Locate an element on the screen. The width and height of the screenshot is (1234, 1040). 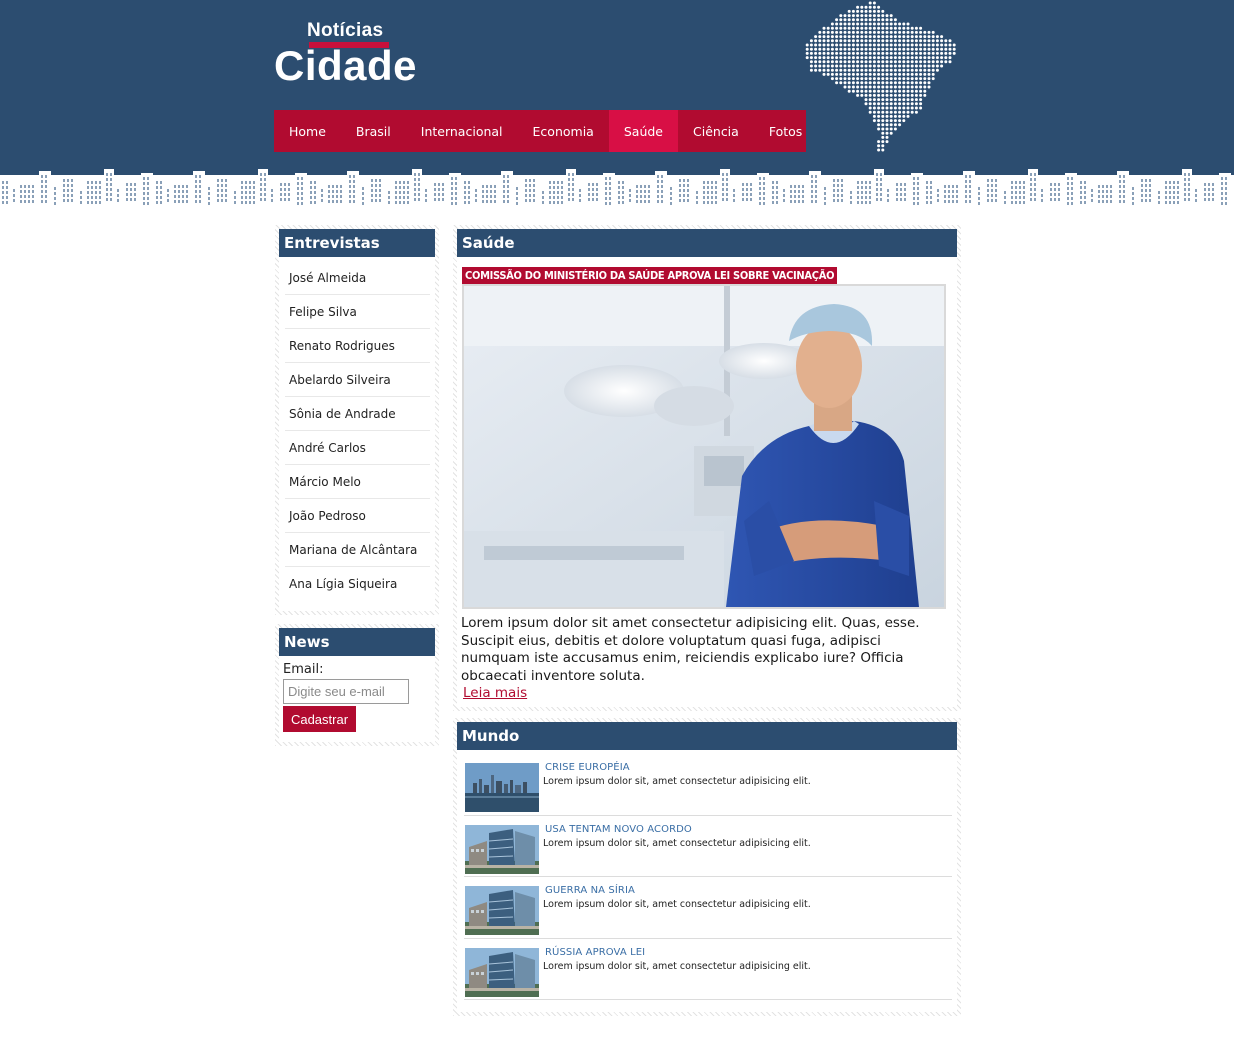
nav-item-home: Home is located at coordinates (307, 131).